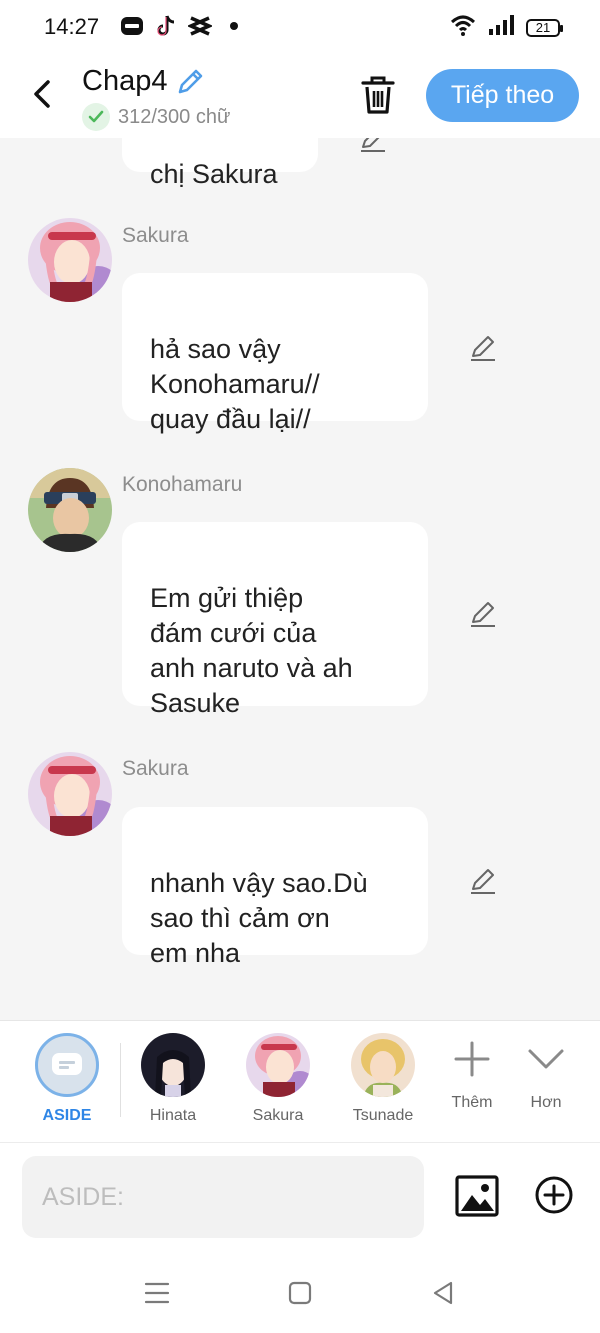 The image size is (600, 1333). Describe the element at coordinates (259, 918) in the screenshot. I see `message-text: nhanh vậy sao.Dù sao thì cảm ơn em nha` at that location.